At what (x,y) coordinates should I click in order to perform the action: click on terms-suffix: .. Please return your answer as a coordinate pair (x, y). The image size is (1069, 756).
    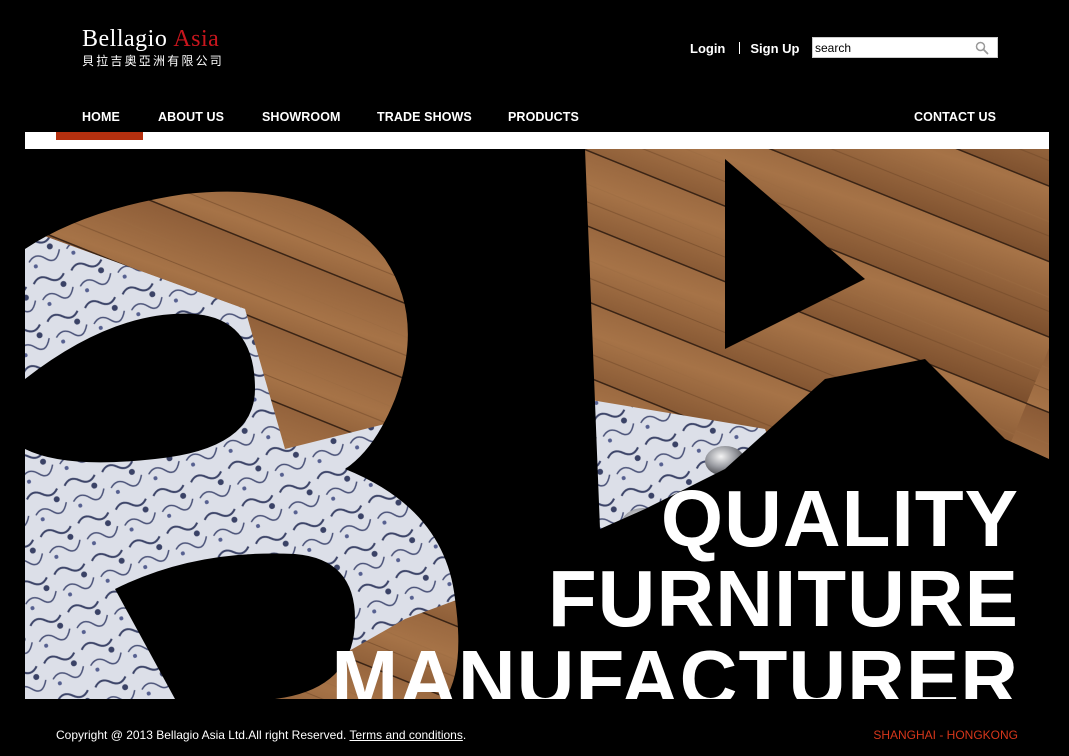
    Looking at the image, I should click on (464, 735).